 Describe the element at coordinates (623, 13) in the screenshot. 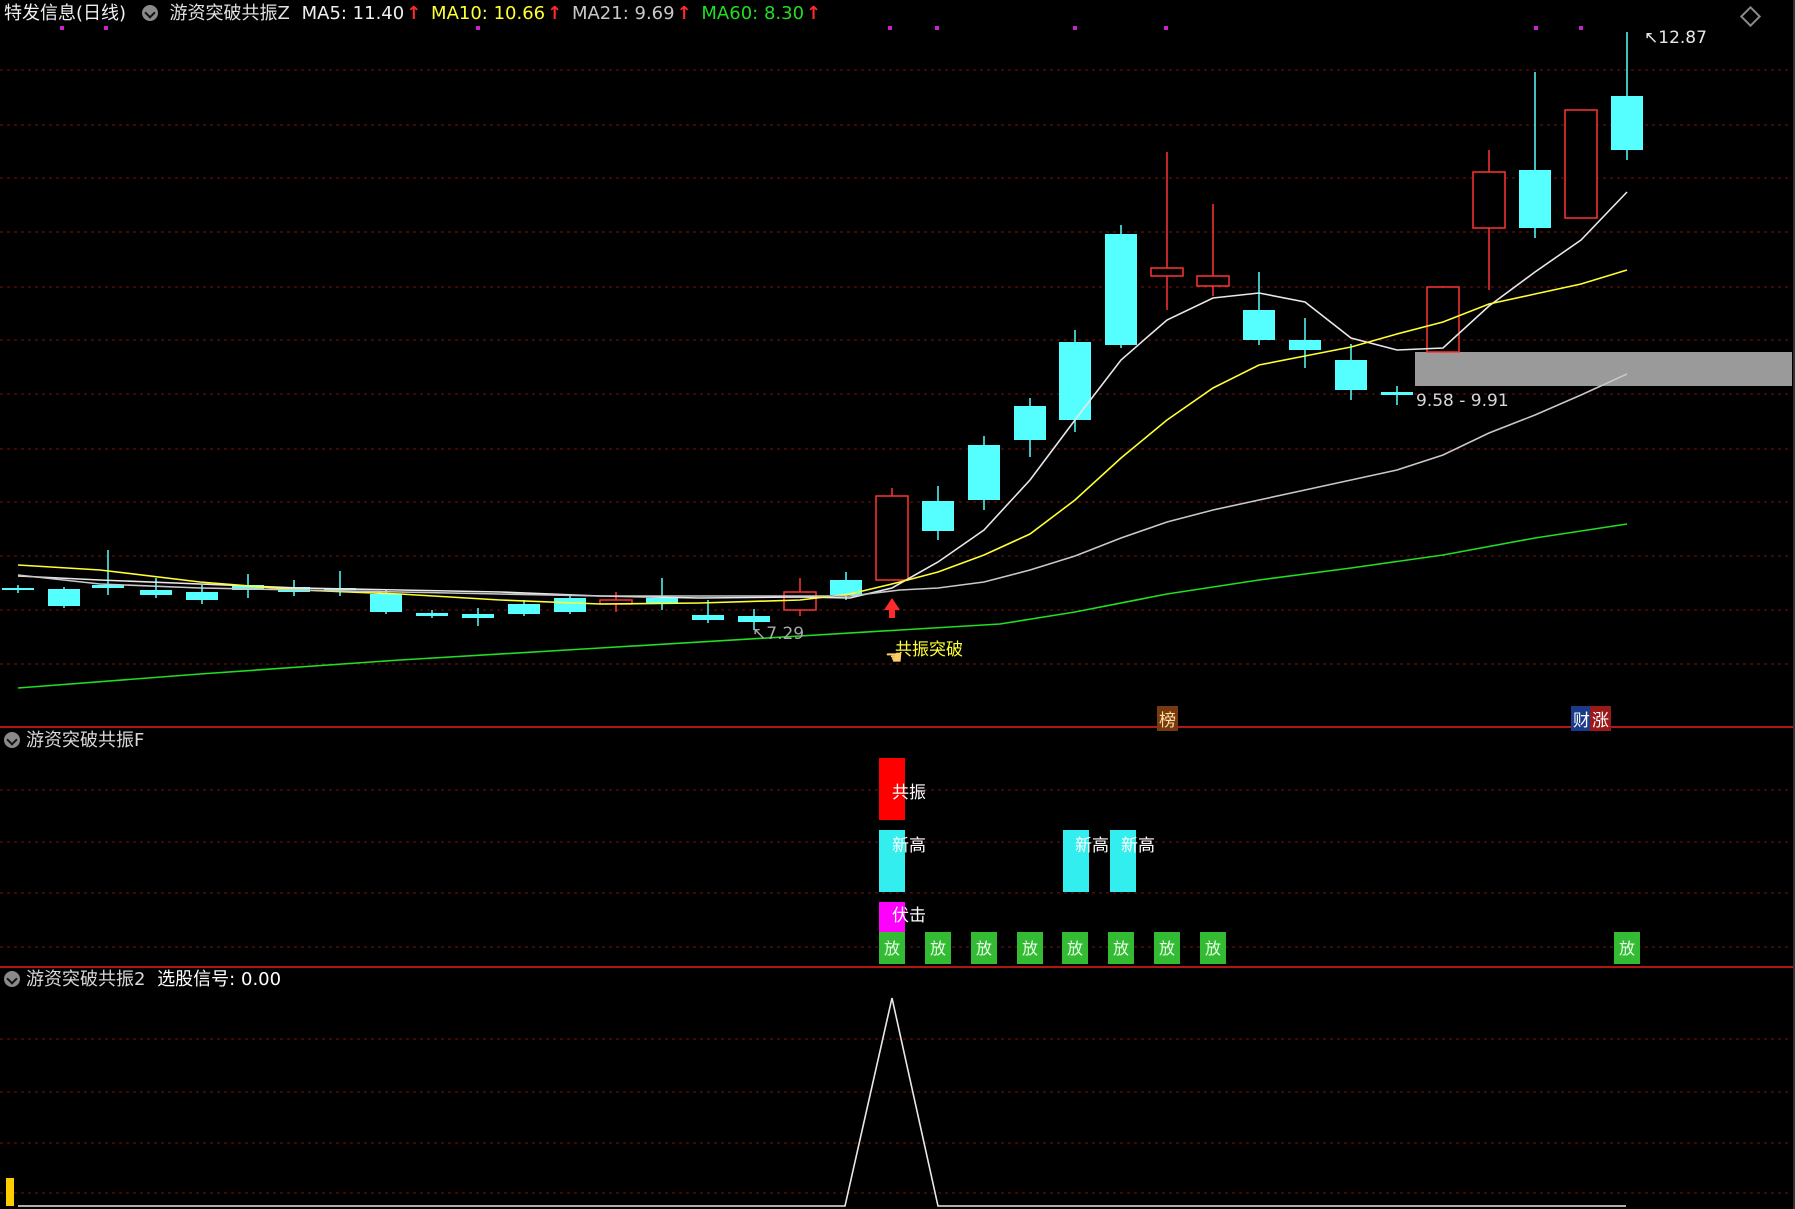

I see `ma21-value: MA21: 9.69` at that location.